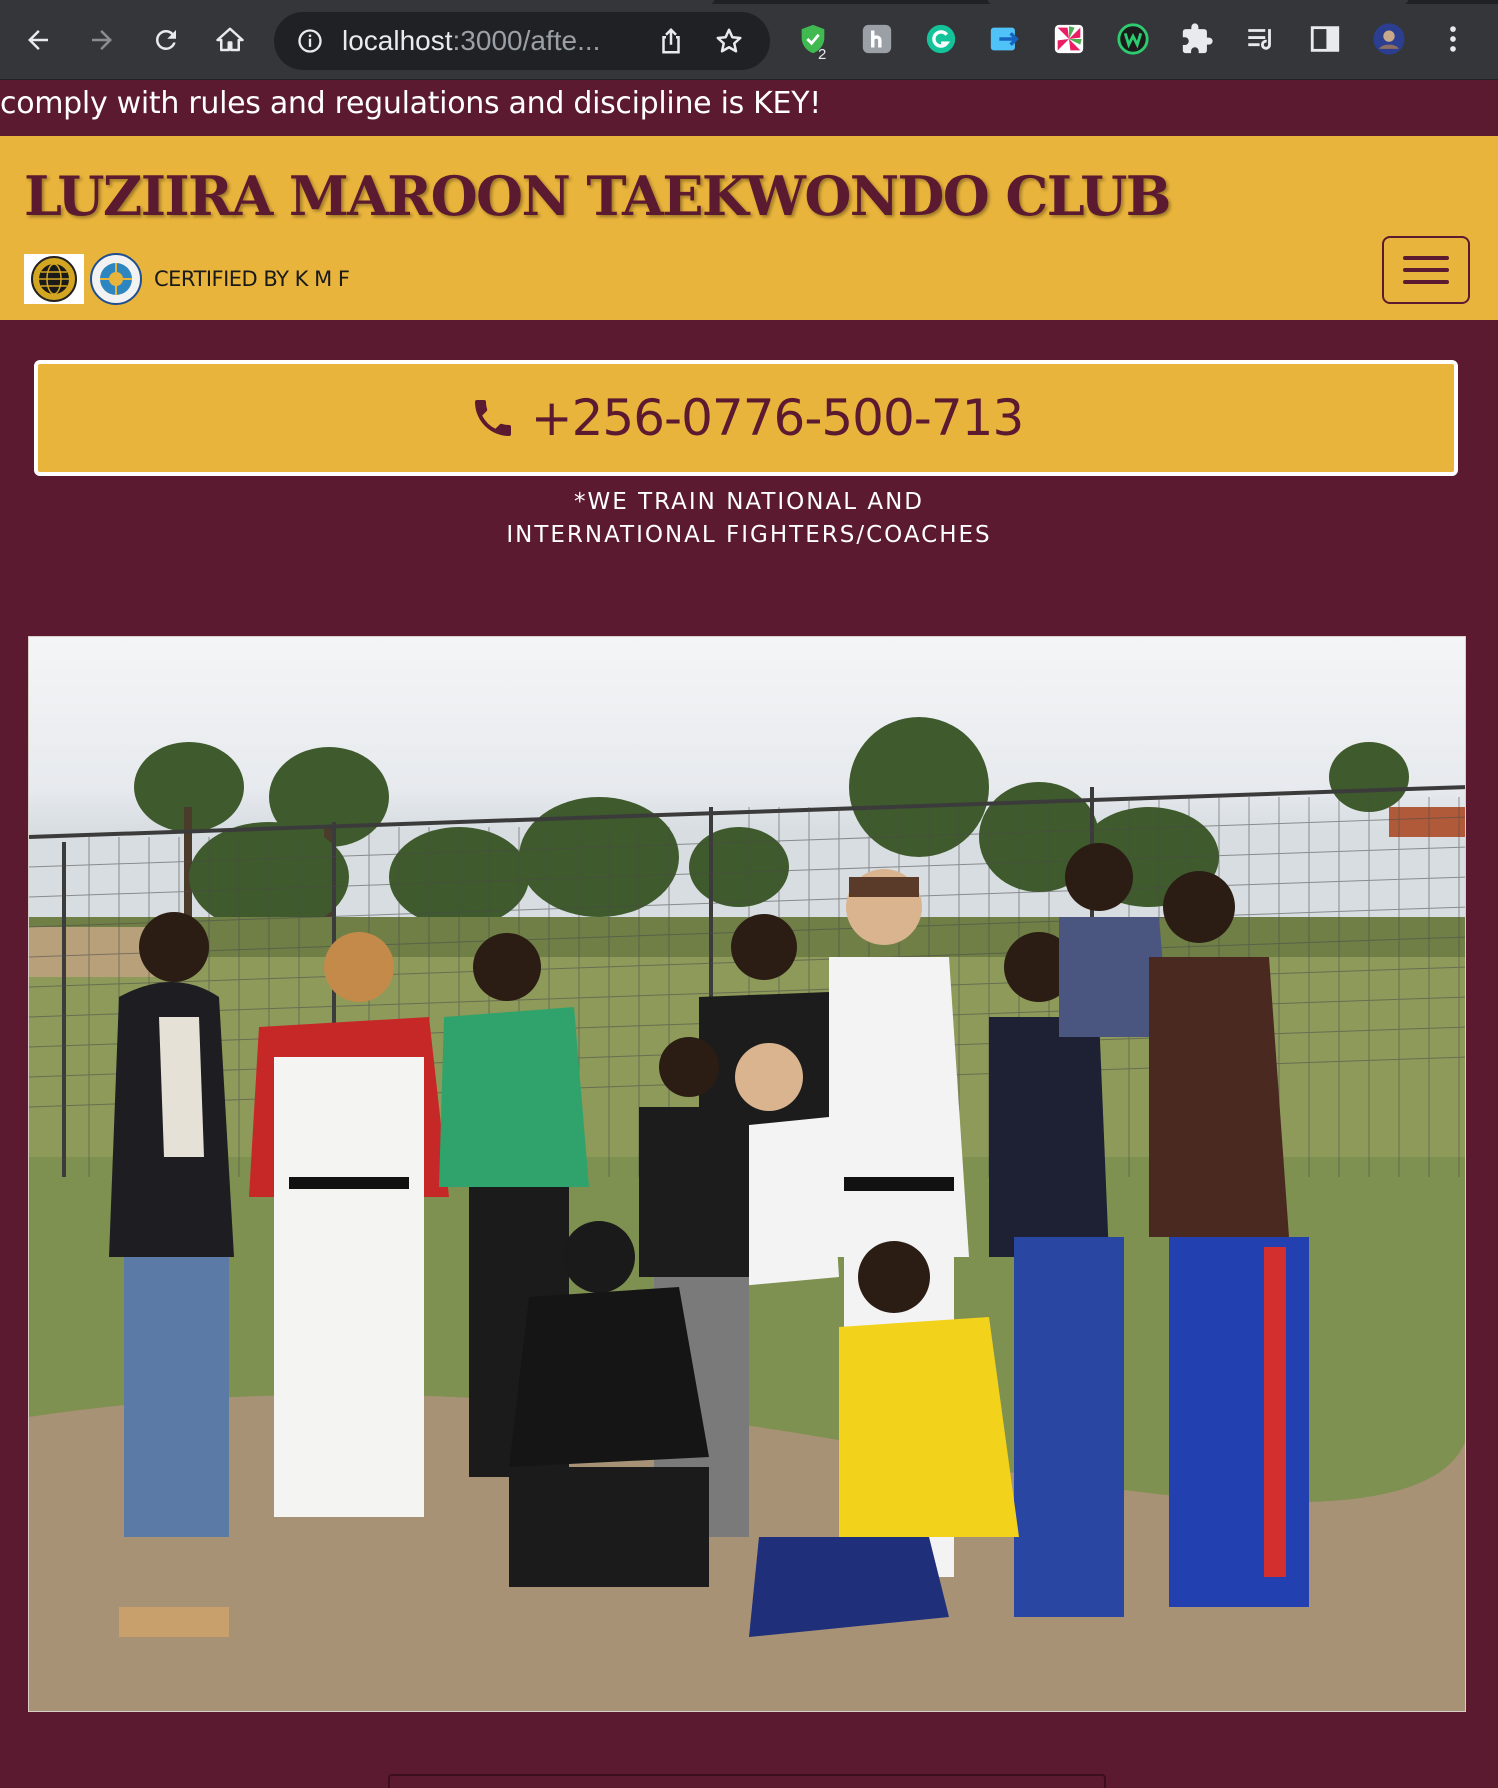 The image size is (1498, 1788). I want to click on h-extension-icon, so click(877, 39).